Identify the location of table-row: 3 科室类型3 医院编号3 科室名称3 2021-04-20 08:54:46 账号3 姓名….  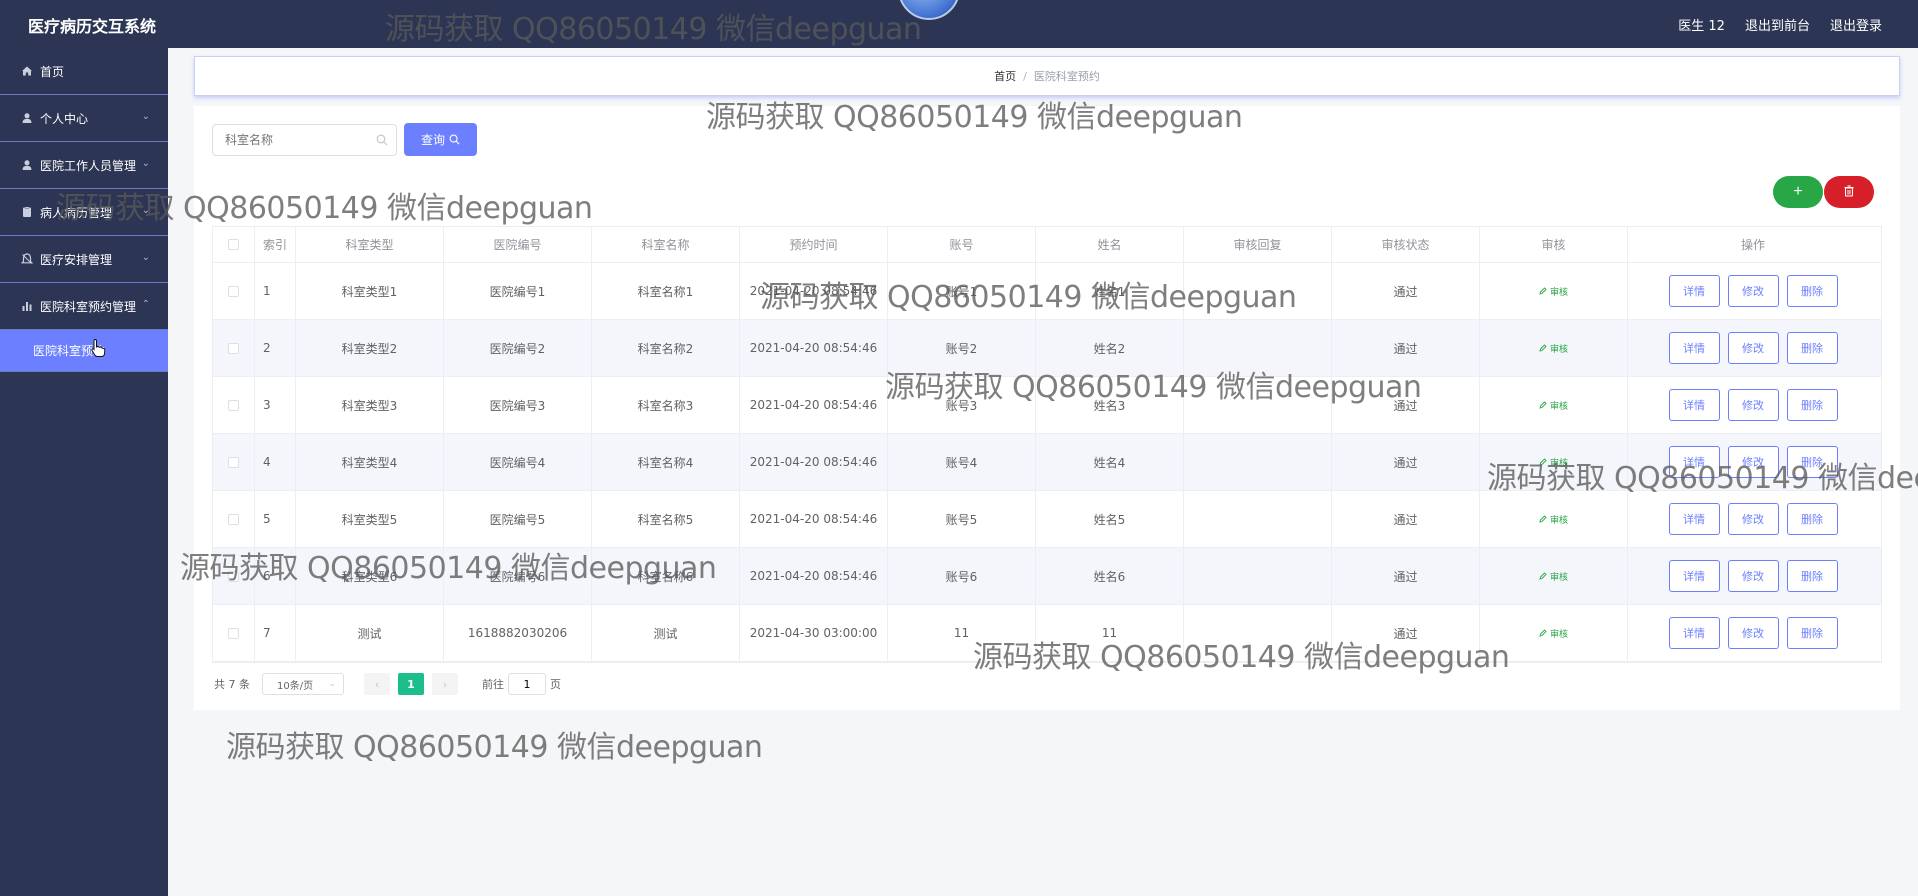
(1047, 405).